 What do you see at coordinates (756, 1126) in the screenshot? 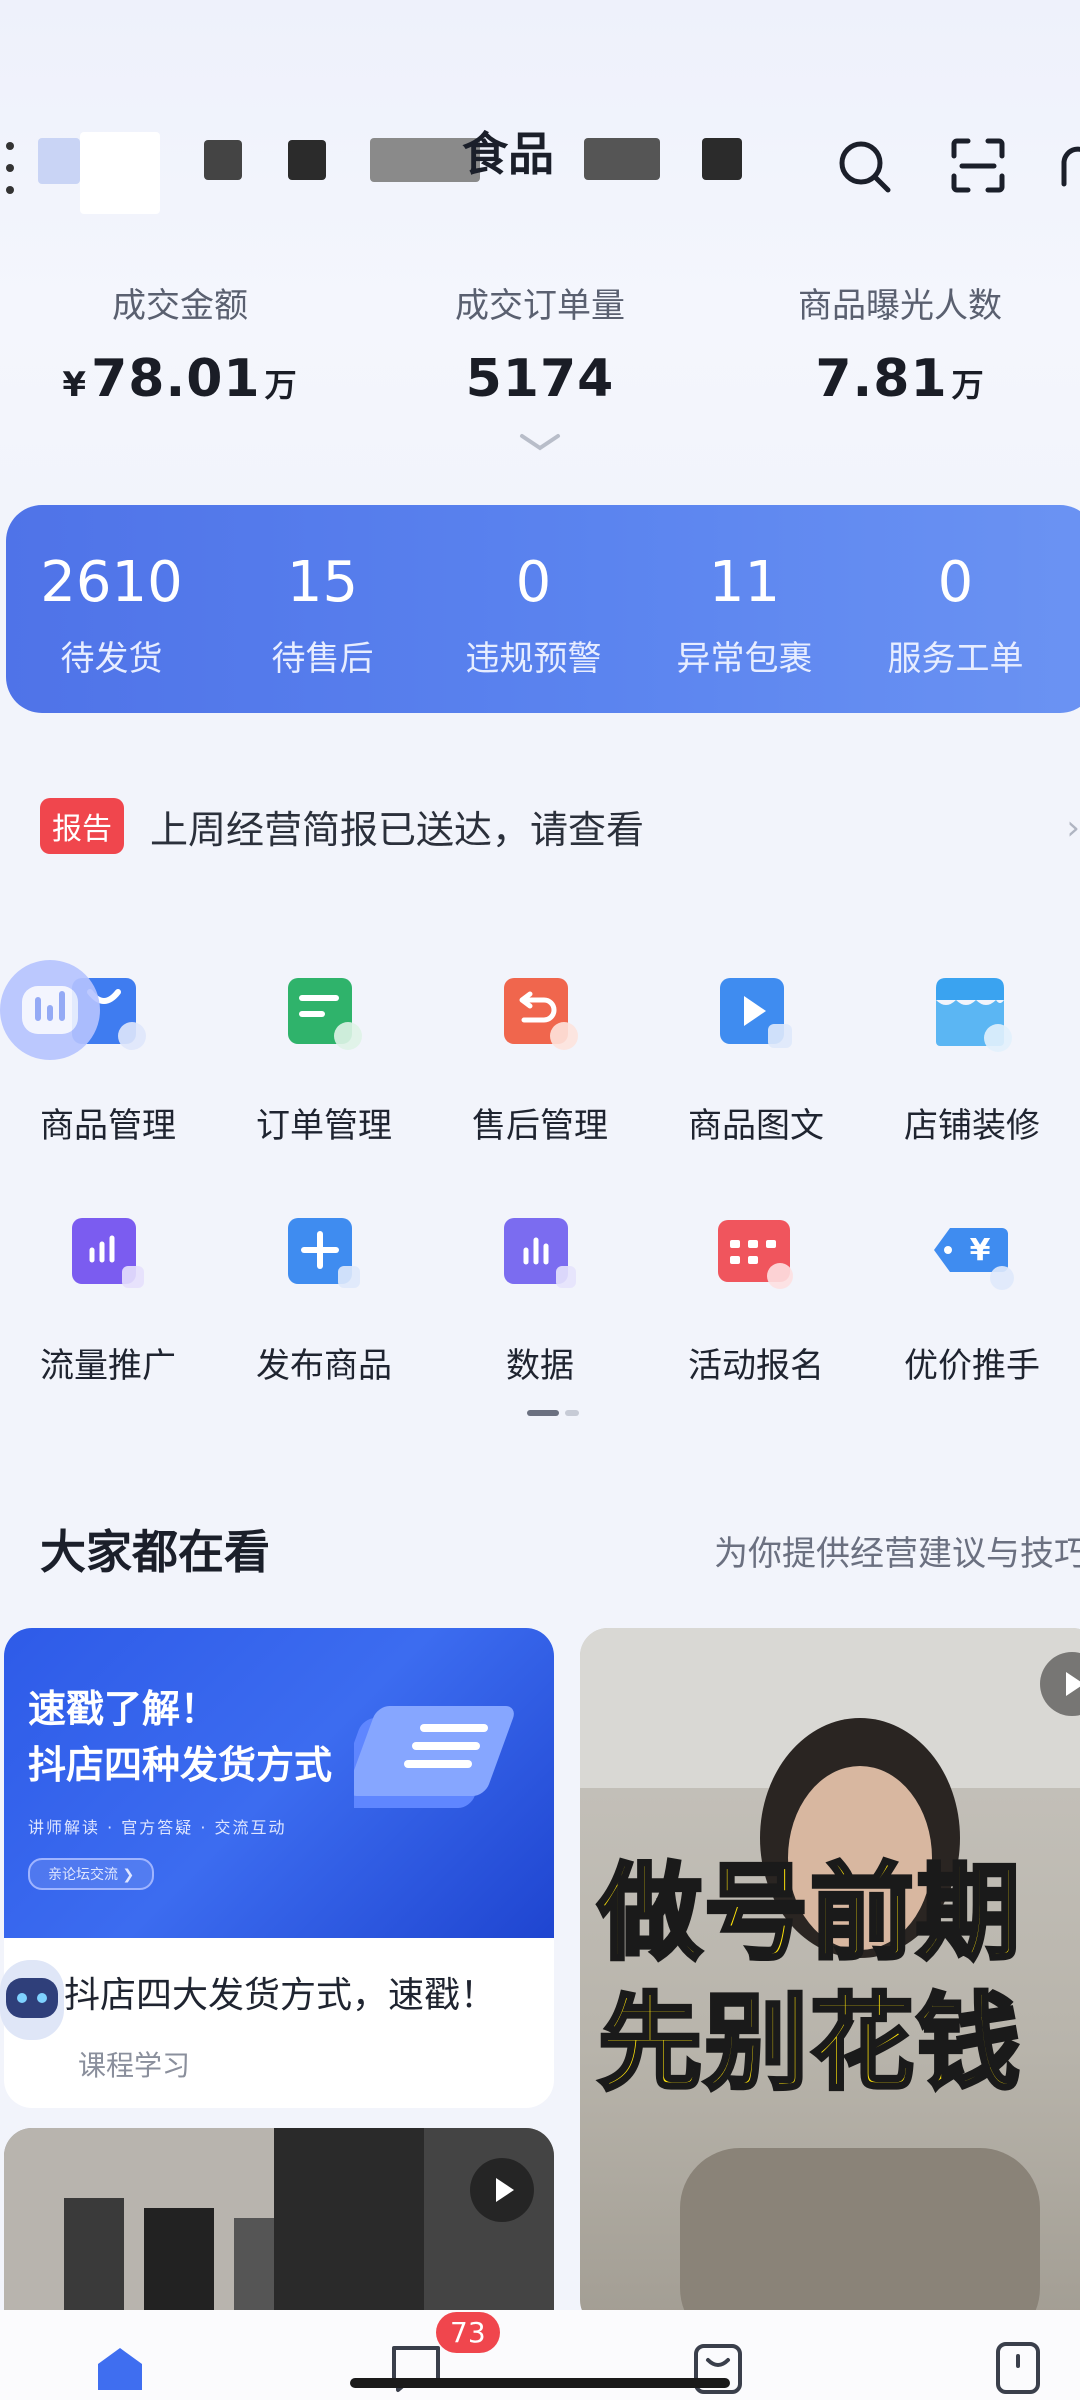
I see `grid-label: 商品图文` at bounding box center [756, 1126].